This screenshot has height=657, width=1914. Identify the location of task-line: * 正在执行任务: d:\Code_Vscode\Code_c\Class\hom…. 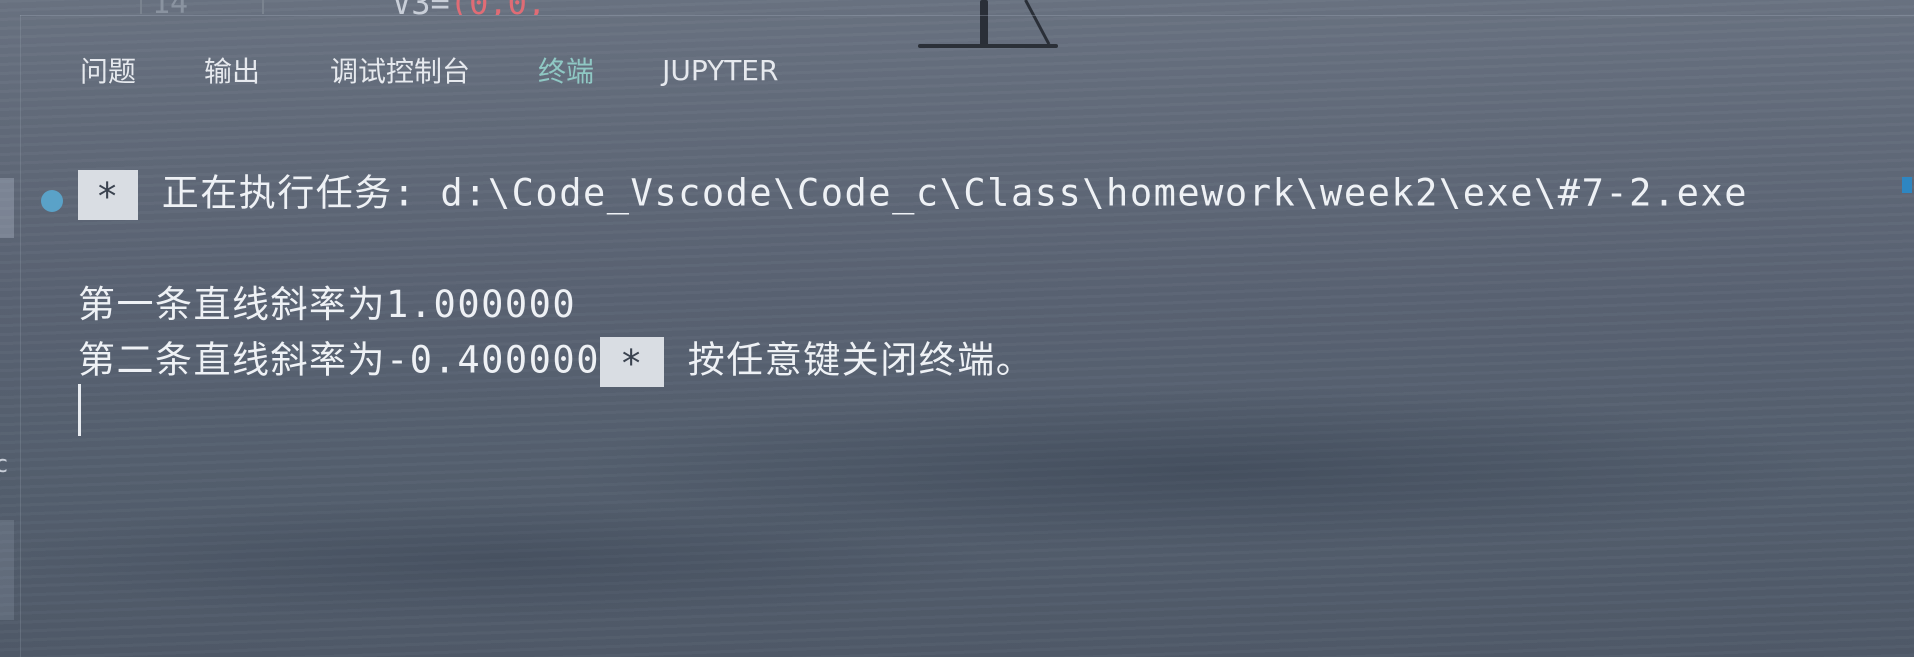
(913, 195).